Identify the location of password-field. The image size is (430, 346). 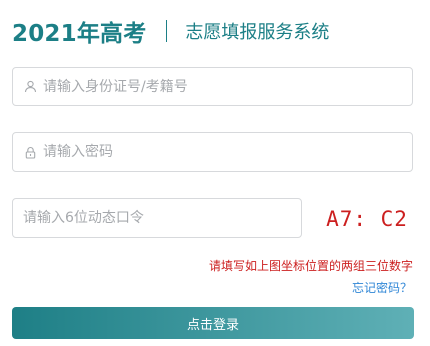
(212, 152).